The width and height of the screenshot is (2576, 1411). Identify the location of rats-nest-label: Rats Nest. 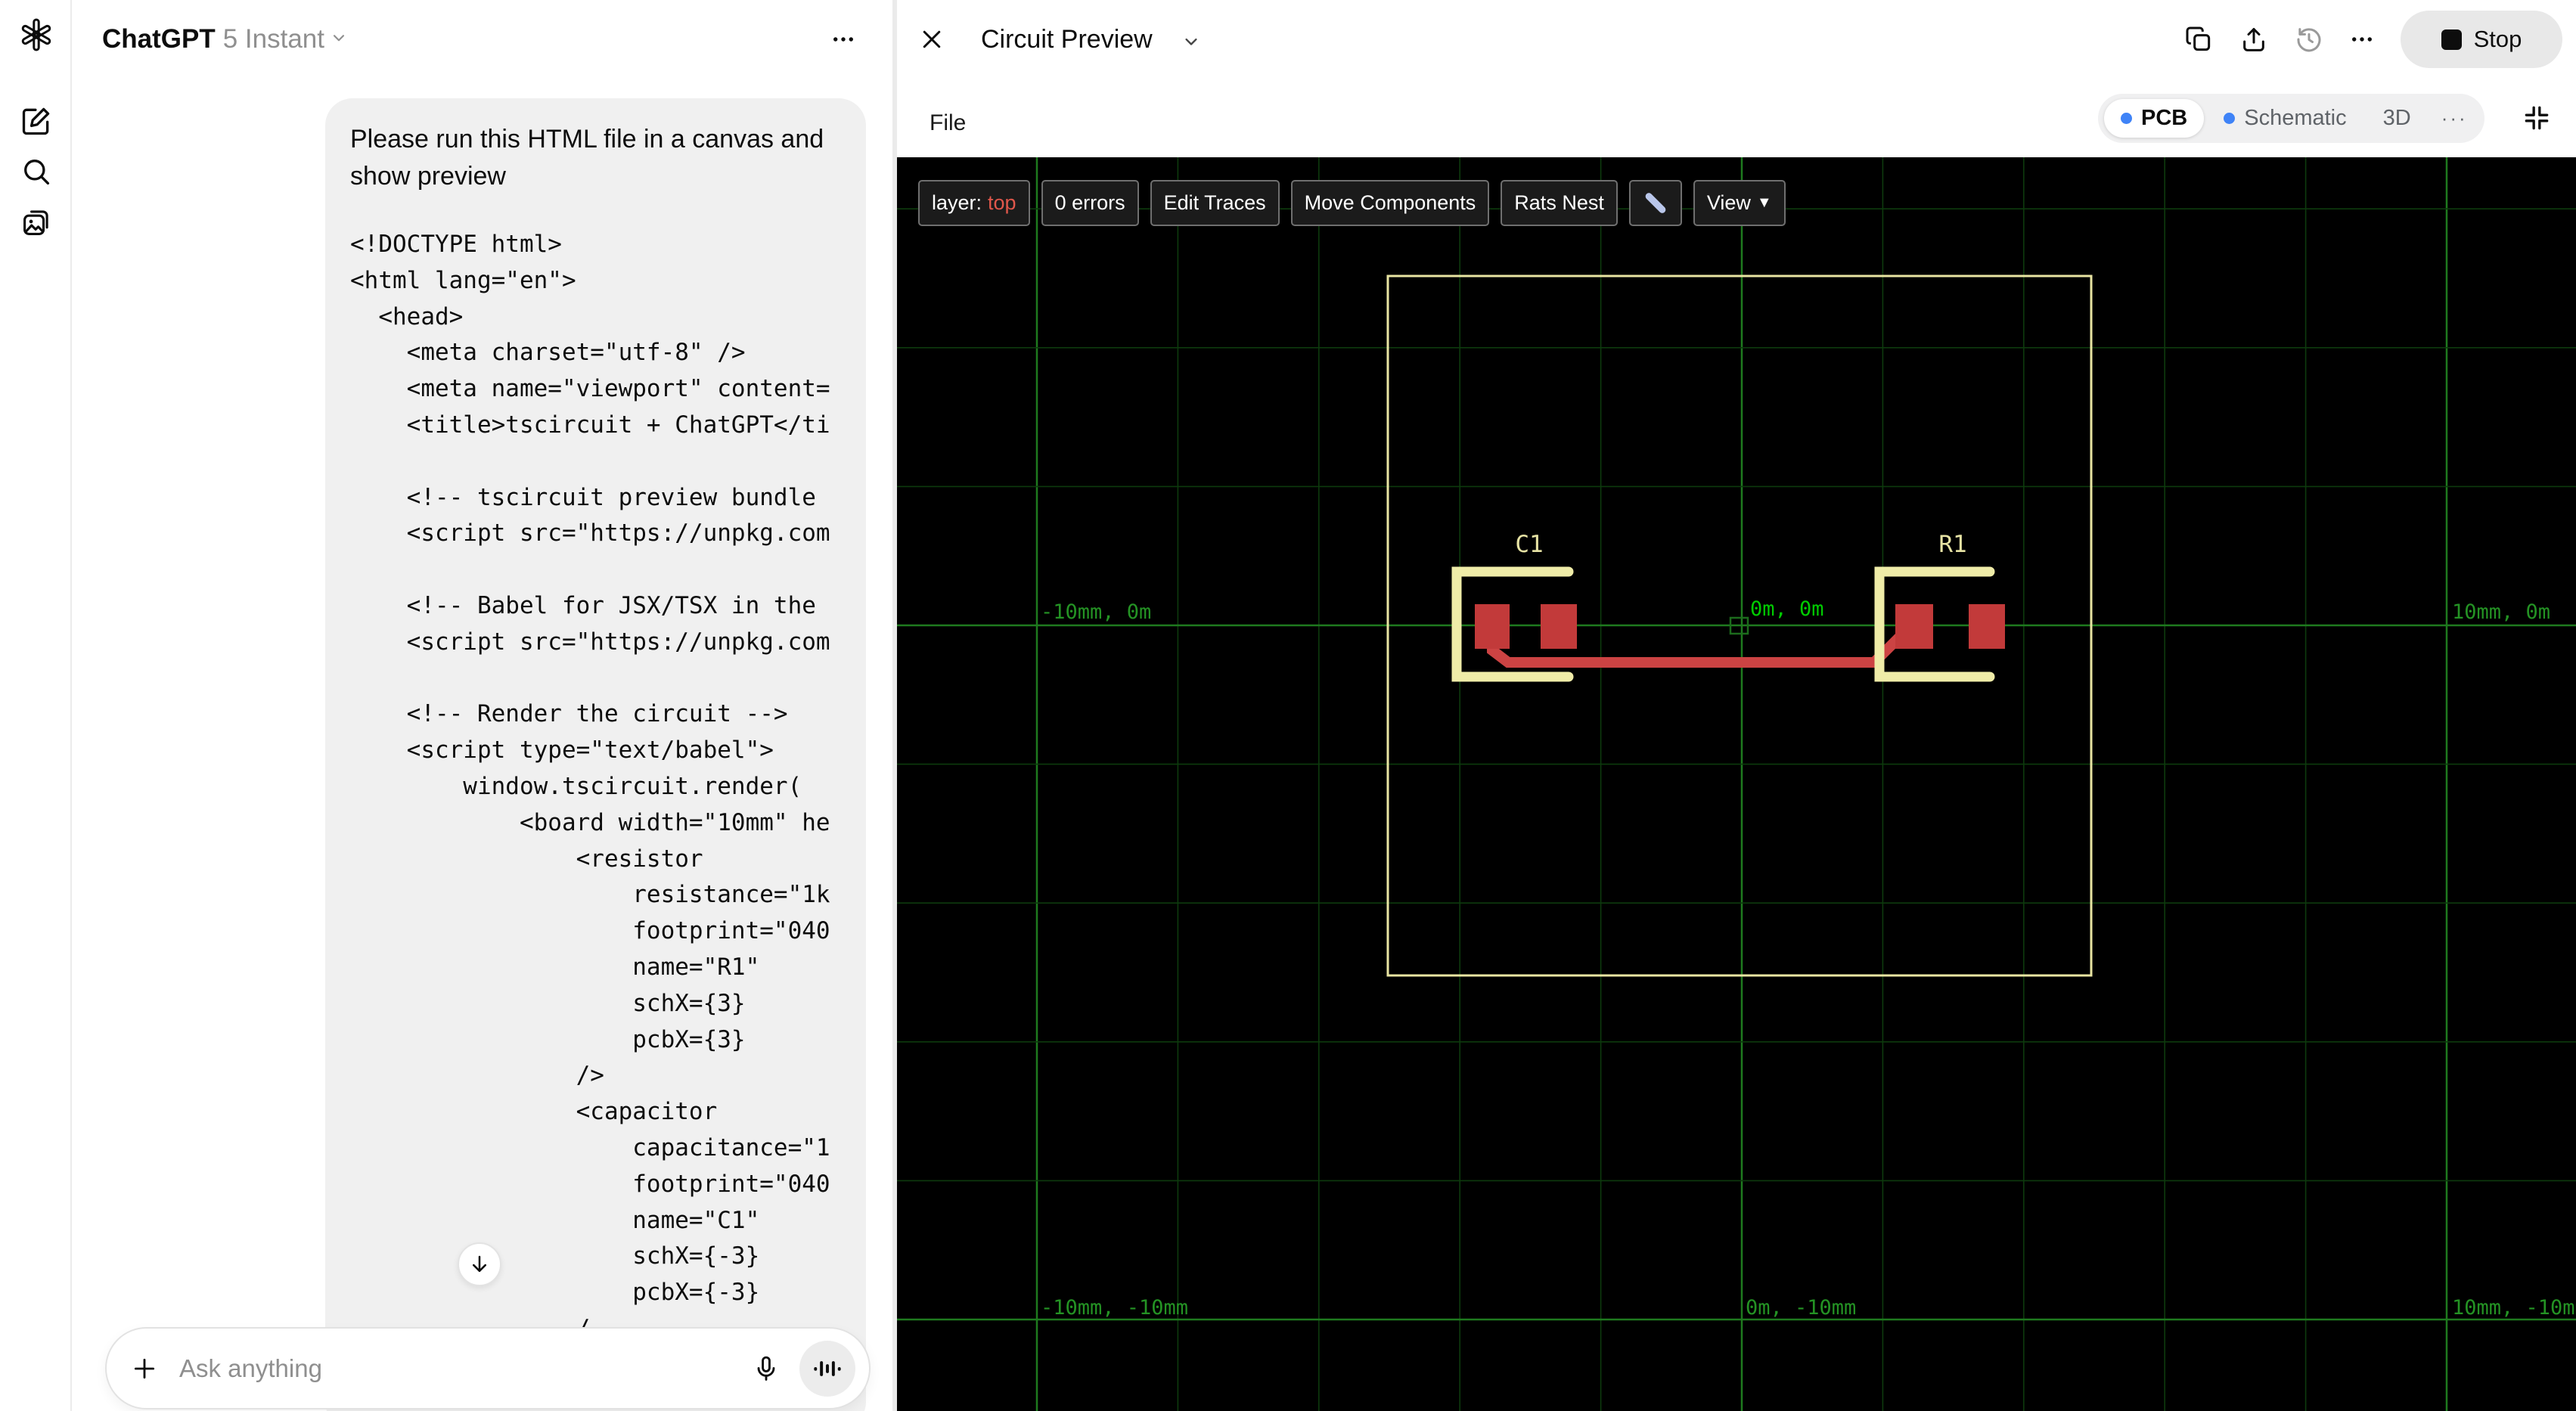
(1559, 202).